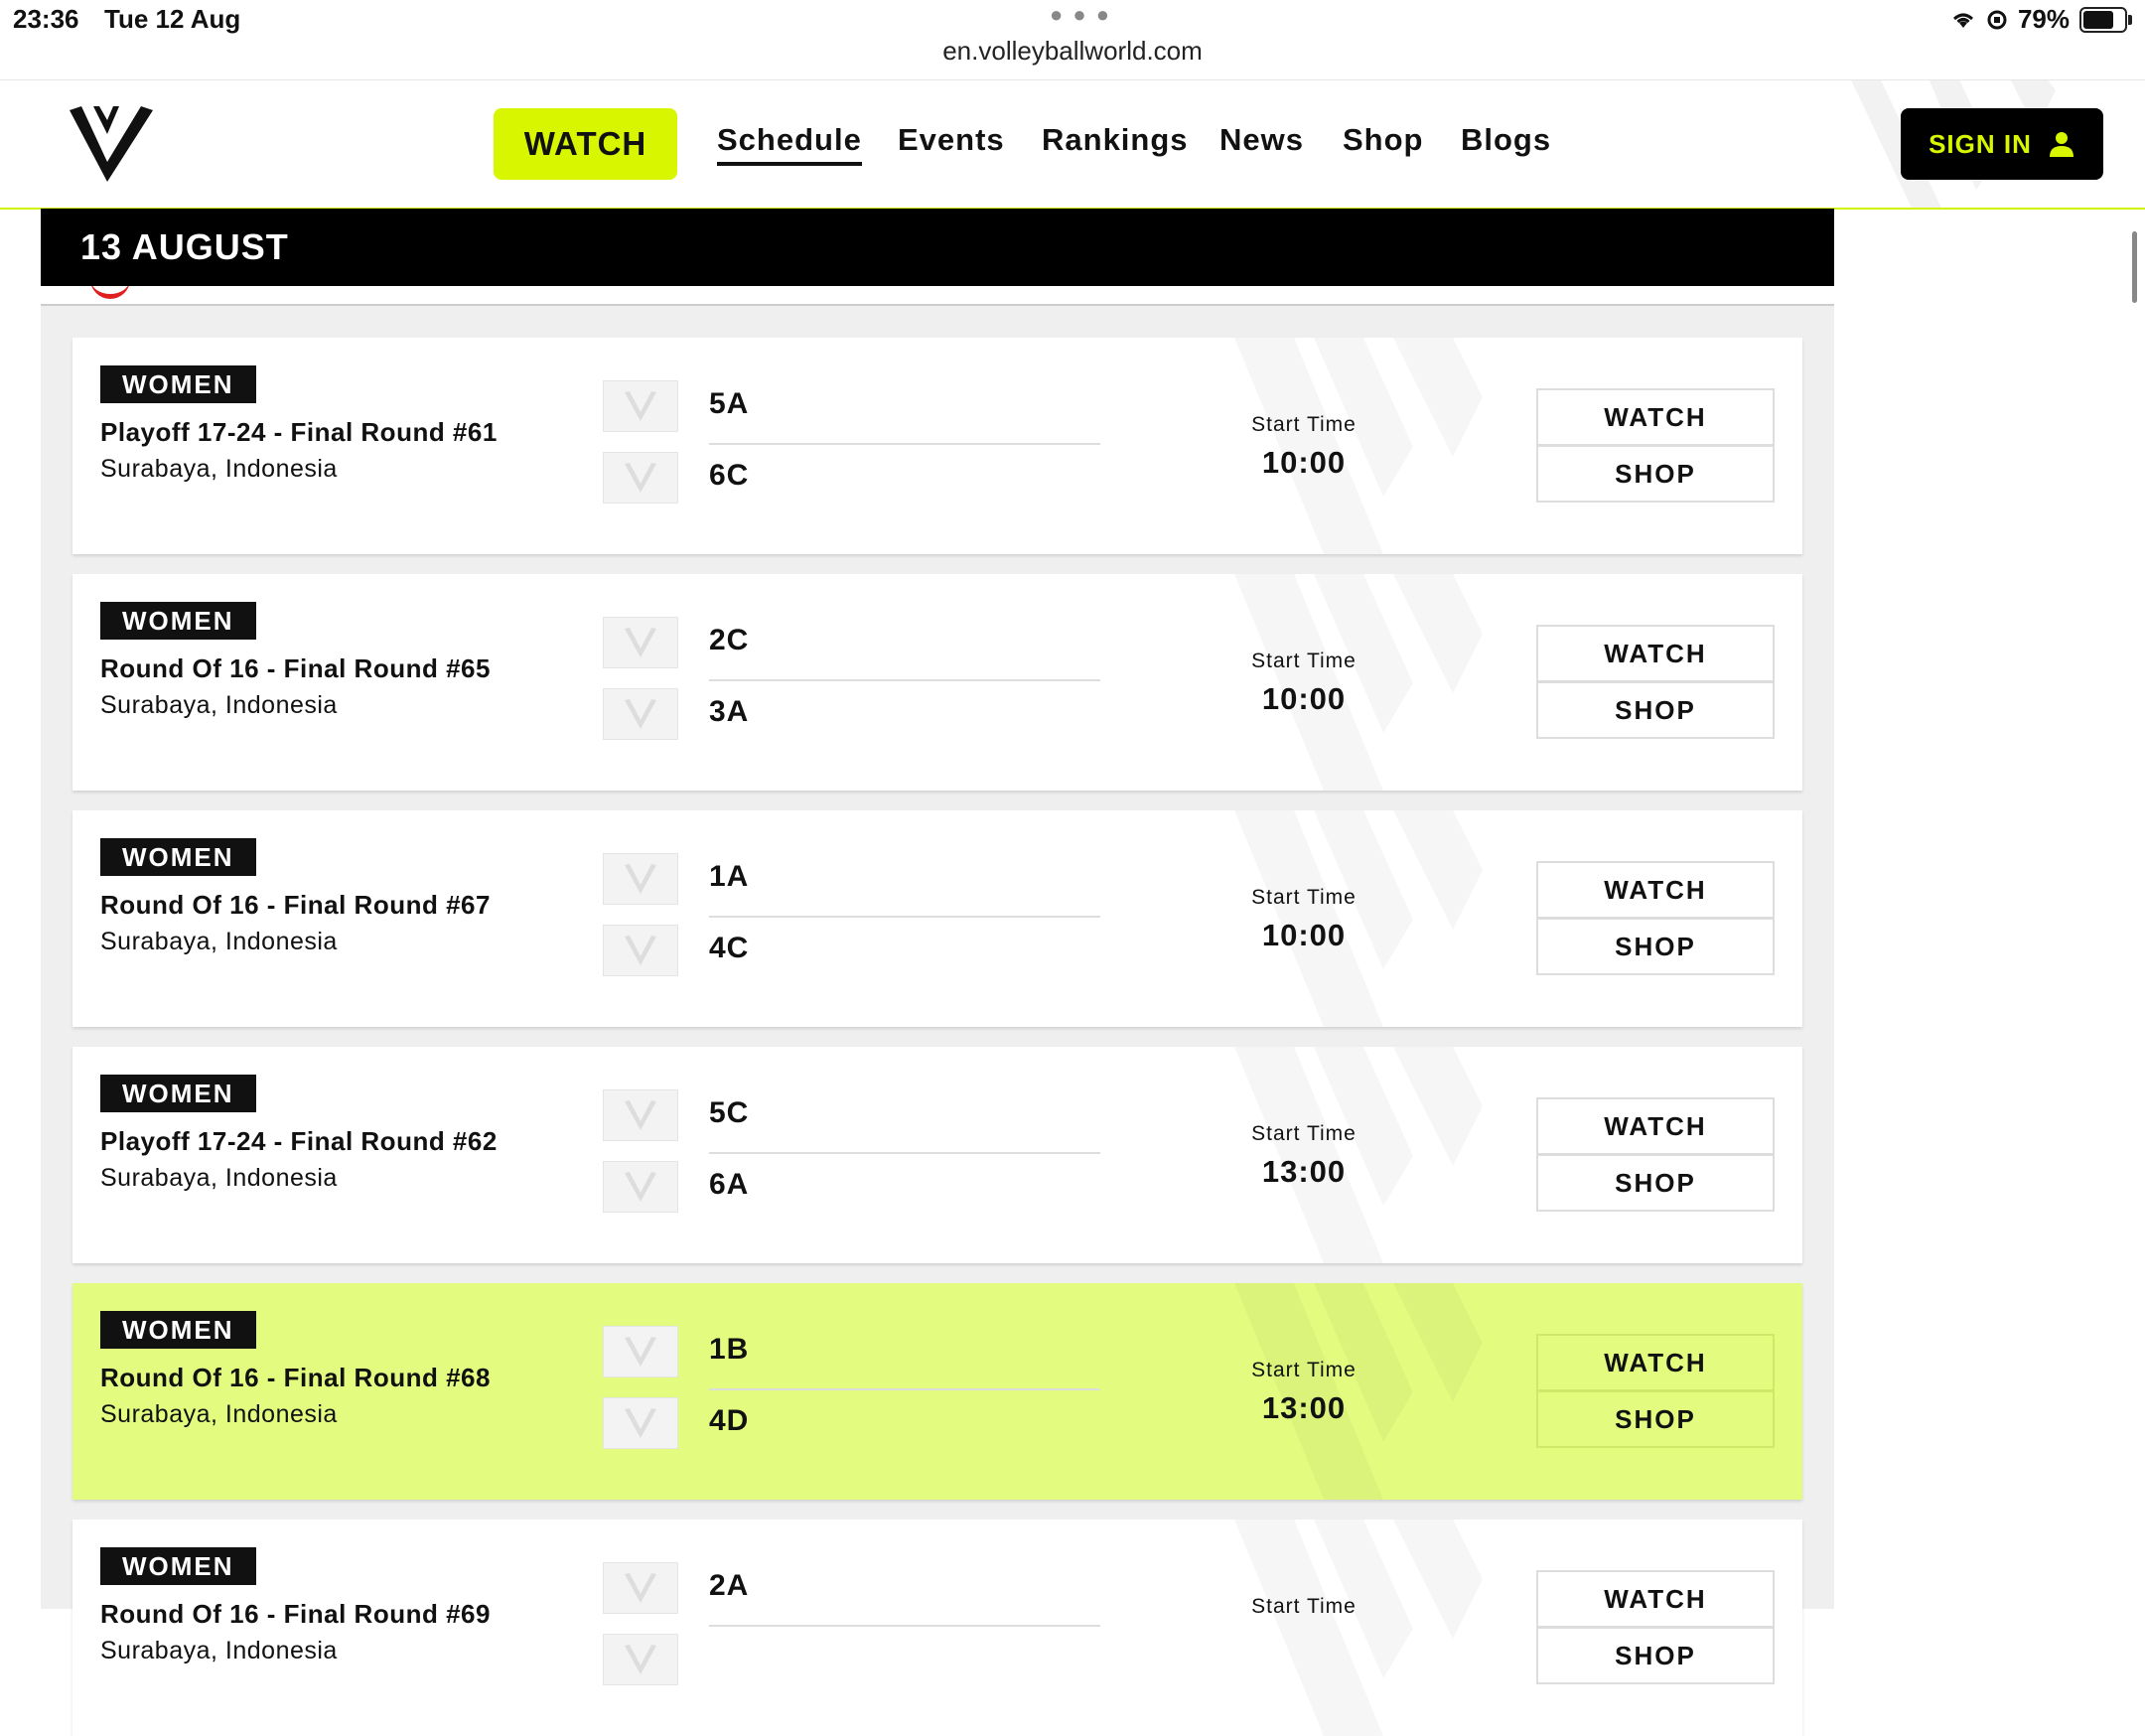  Describe the element at coordinates (1403, 1627) in the screenshot. I see `card-watermark` at that location.